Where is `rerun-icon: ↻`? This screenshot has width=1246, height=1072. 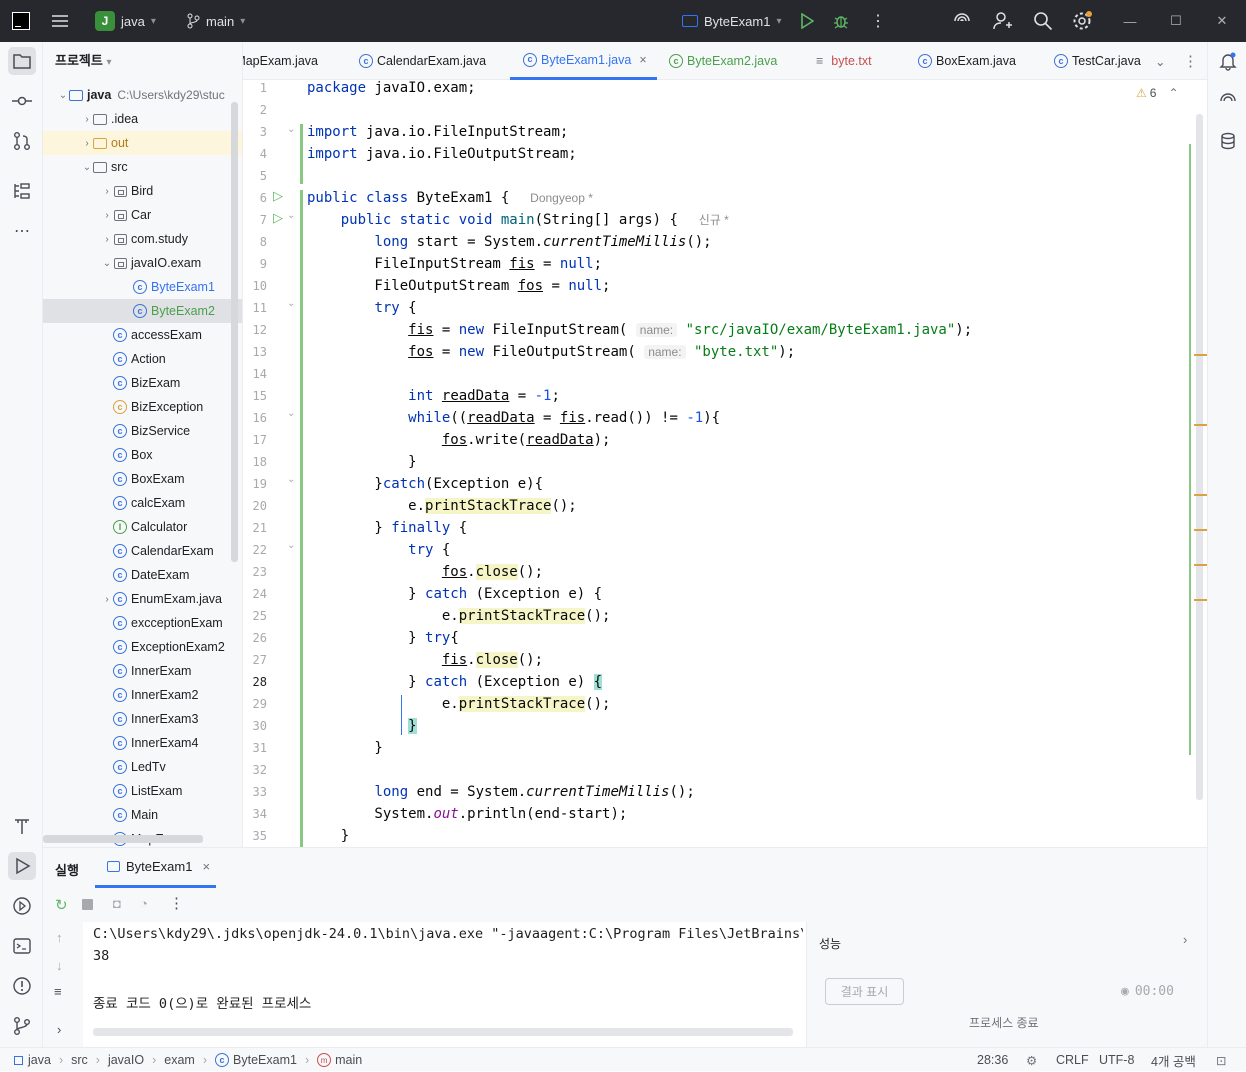 rerun-icon: ↻ is located at coordinates (61, 905).